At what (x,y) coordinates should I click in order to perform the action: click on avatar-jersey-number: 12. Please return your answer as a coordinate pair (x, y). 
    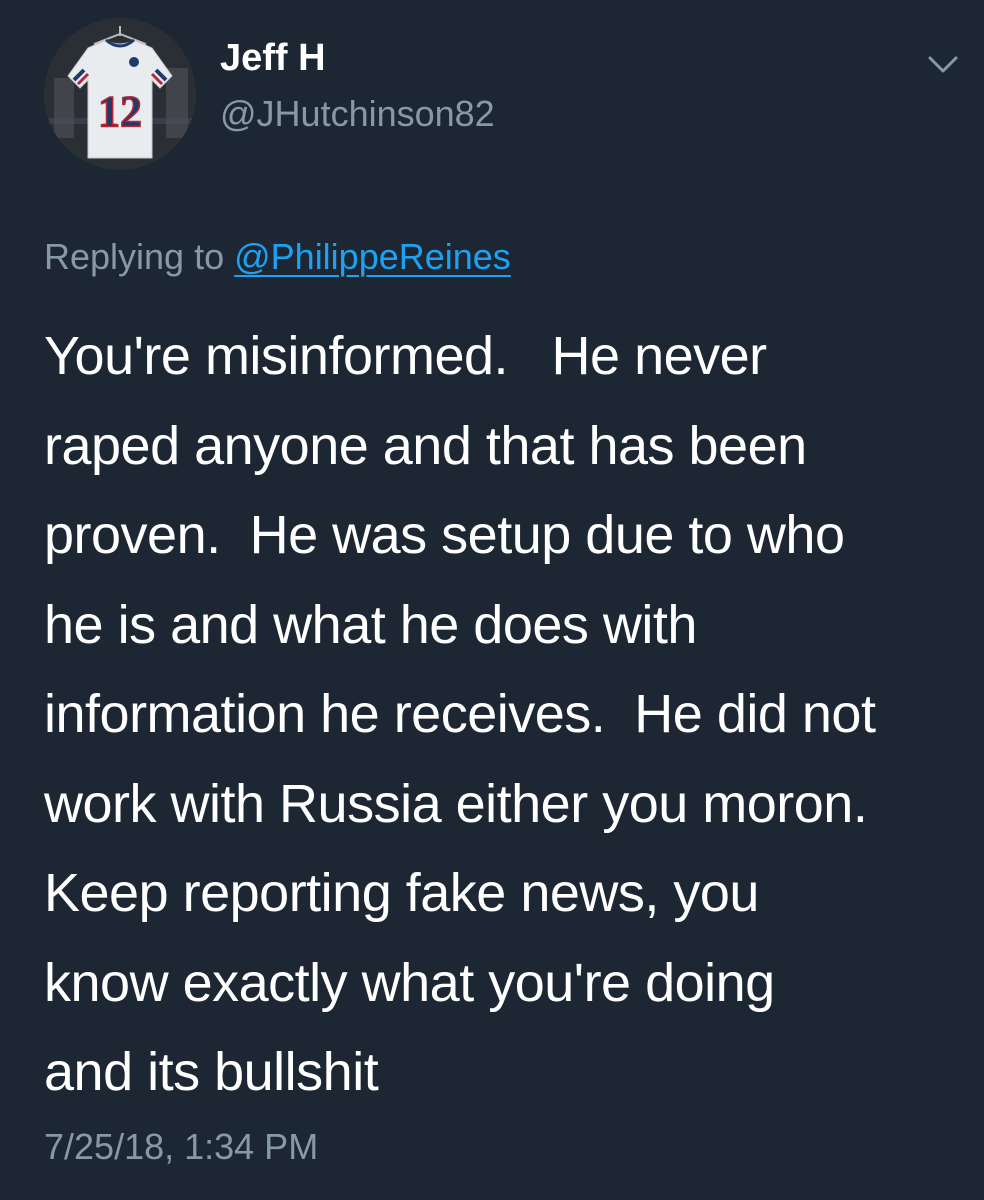
    Looking at the image, I should click on (120, 111).